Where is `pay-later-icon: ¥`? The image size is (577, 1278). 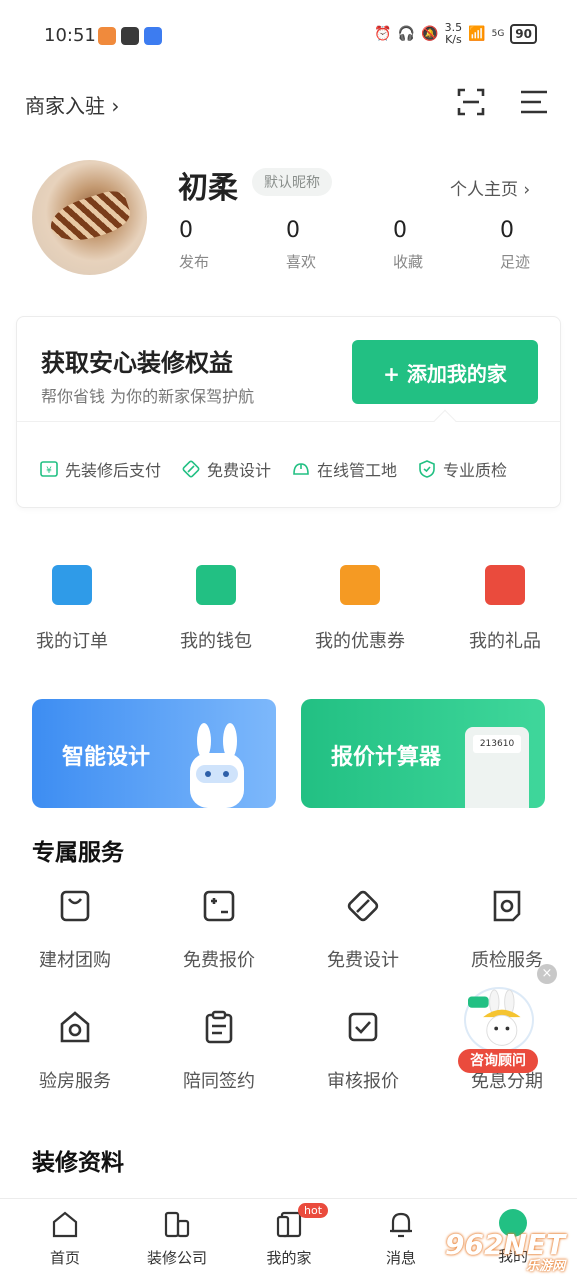 pay-later-icon: ¥ is located at coordinates (49, 469).